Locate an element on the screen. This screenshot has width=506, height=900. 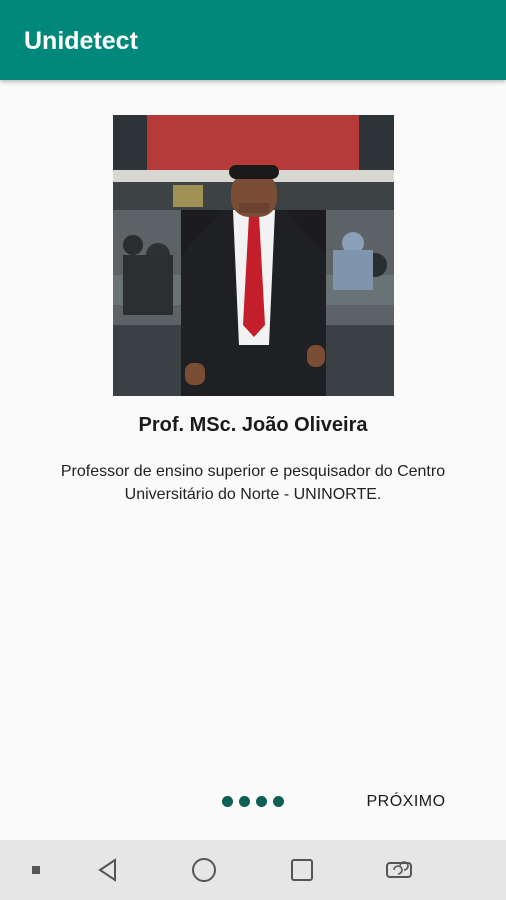
person-name: Prof. MSc. João Oliveira is located at coordinates (253, 425).